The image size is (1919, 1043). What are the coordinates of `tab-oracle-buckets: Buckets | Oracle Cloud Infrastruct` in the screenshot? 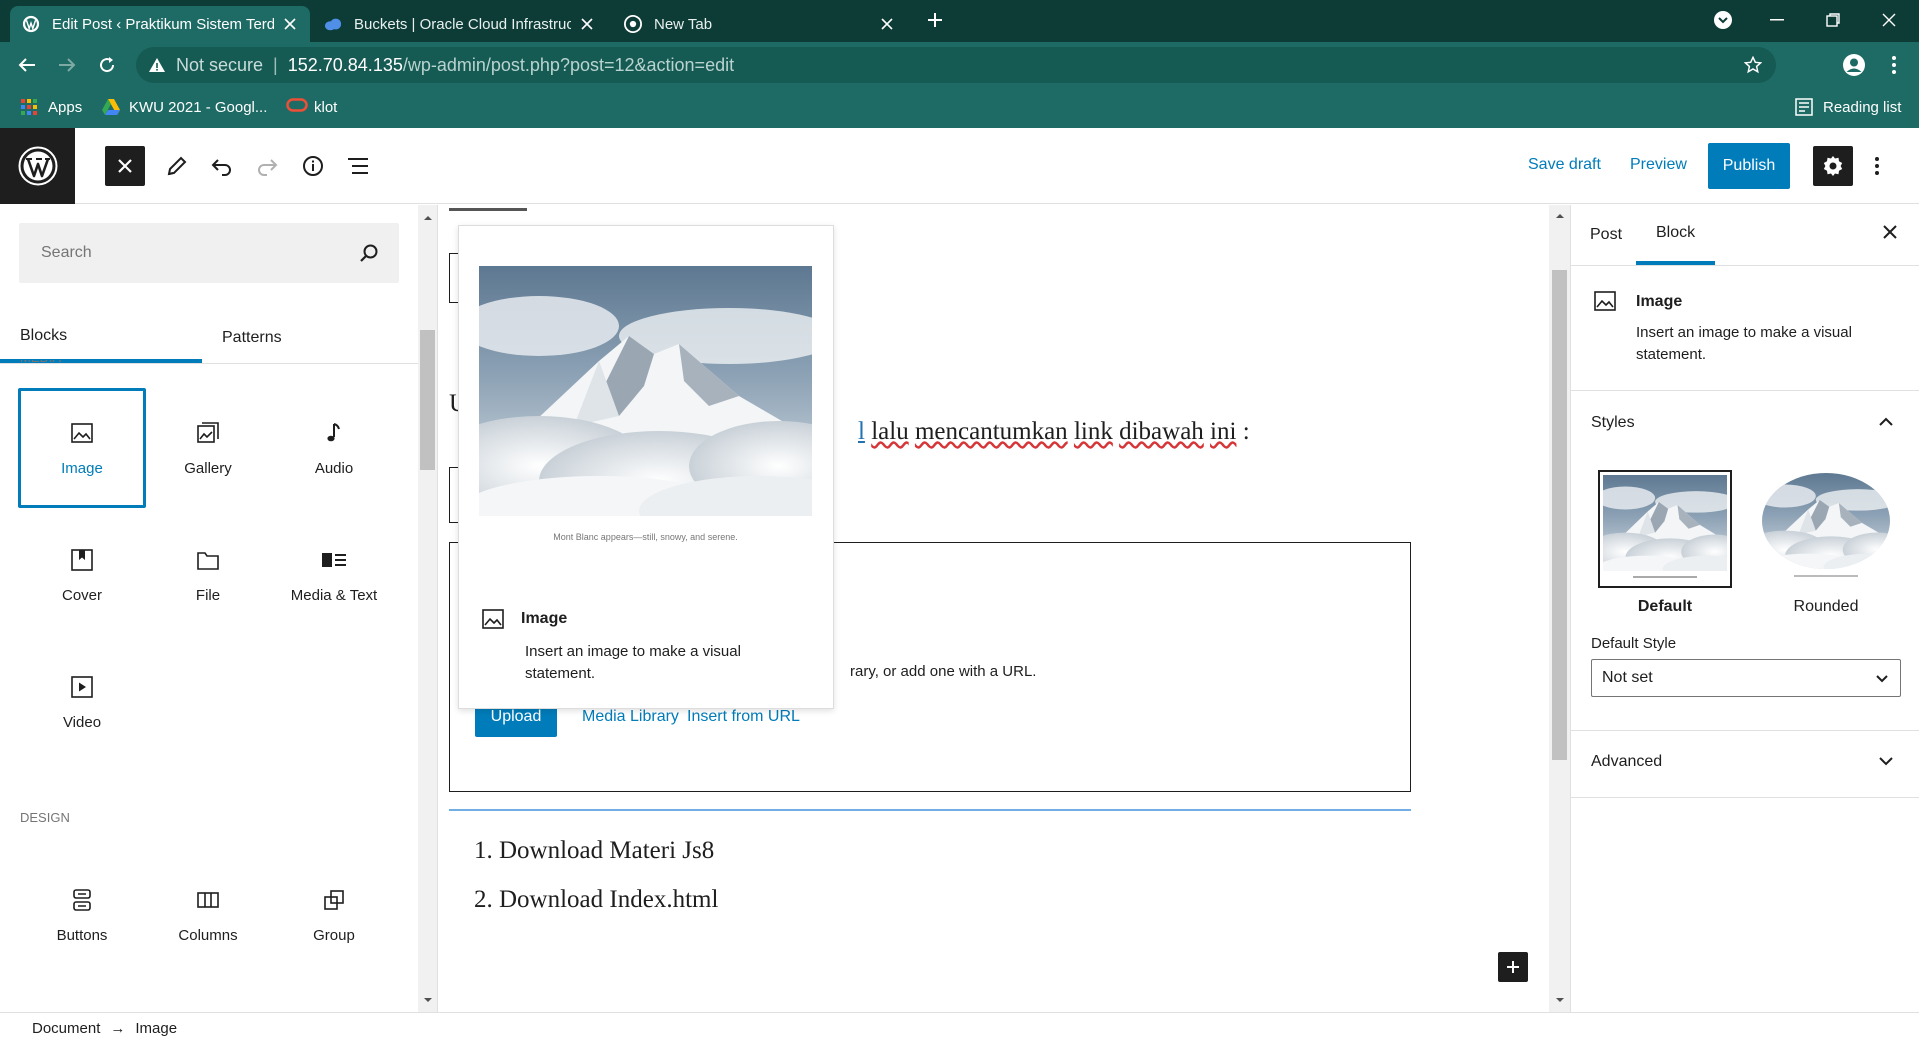 It's located at (459, 24).